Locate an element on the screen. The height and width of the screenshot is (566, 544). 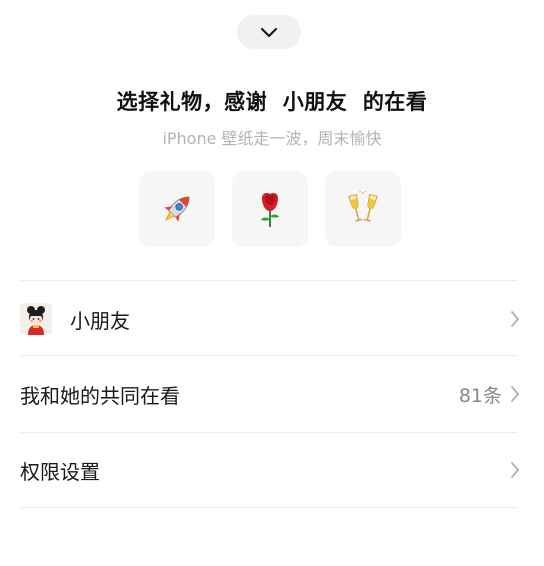
gift-rose-button is located at coordinates (270, 209).